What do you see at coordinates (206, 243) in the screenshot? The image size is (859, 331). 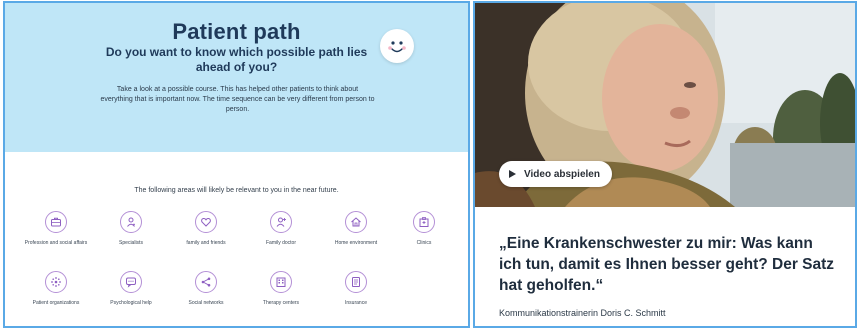 I see `area-label: family and friends` at bounding box center [206, 243].